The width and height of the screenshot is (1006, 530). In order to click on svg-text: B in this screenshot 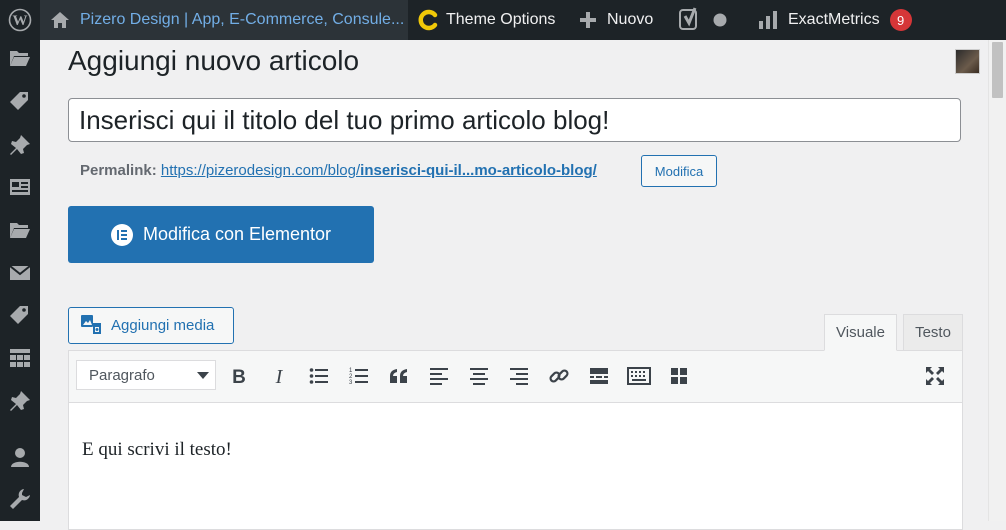, I will do `click(239, 376)`.